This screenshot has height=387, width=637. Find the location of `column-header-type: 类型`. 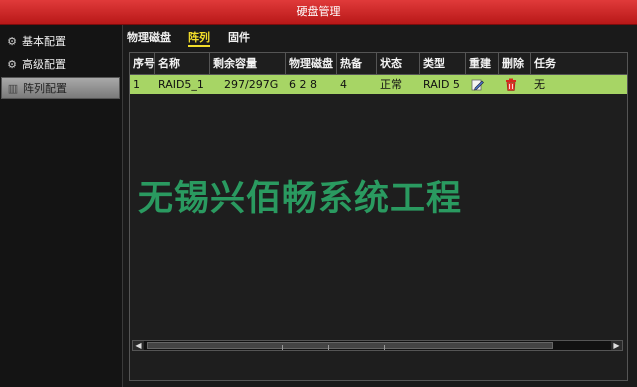

column-header-type: 类型 is located at coordinates (443, 63).